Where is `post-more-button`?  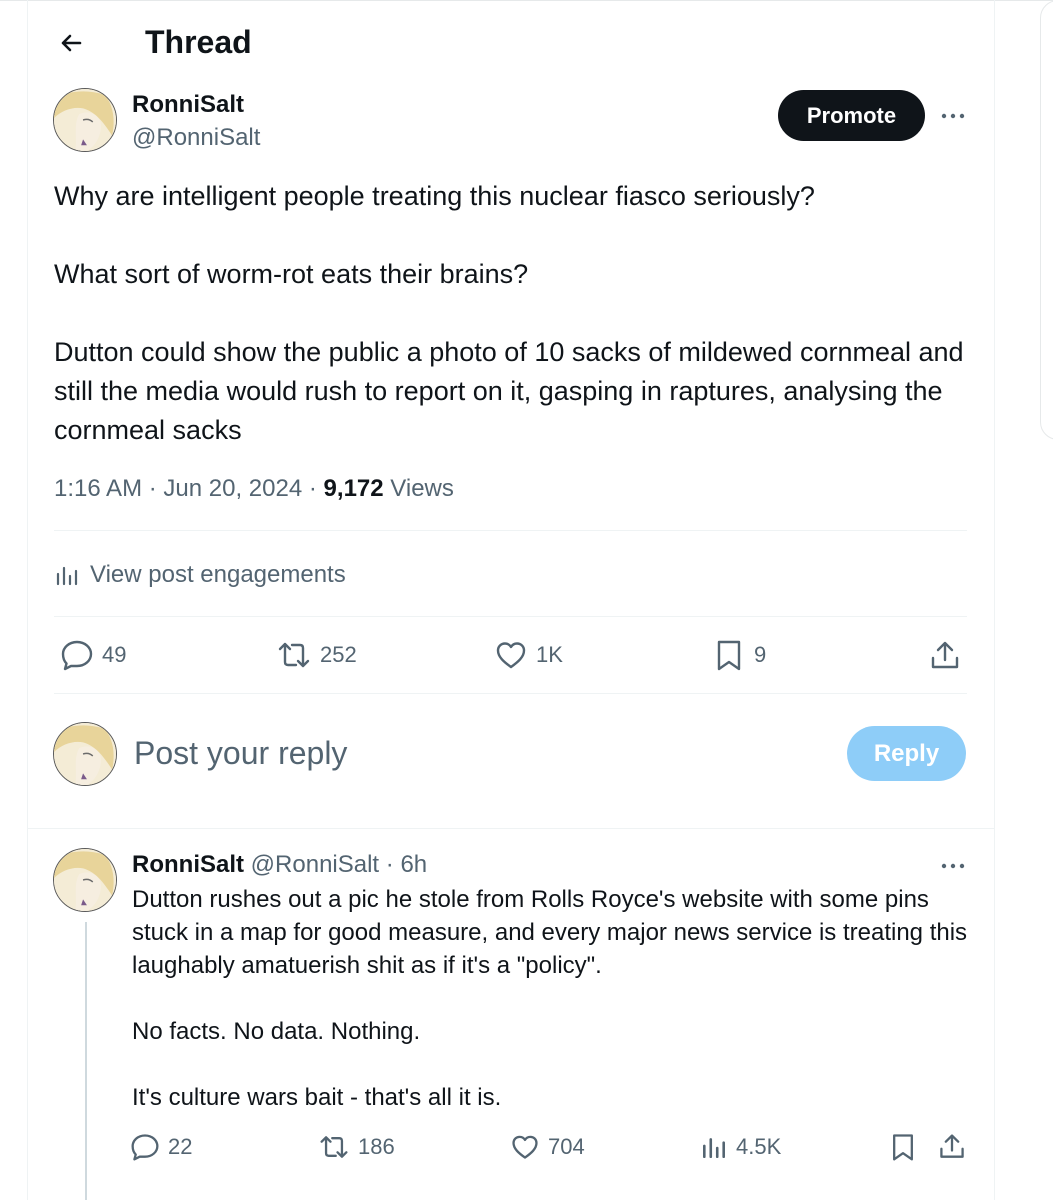
post-more-button is located at coordinates (953, 116).